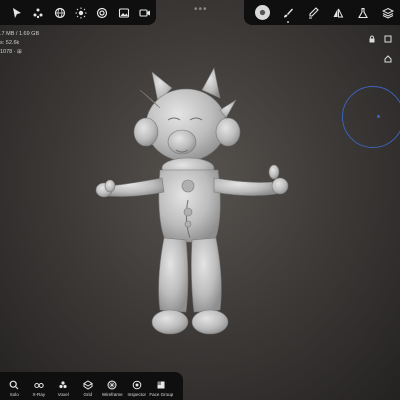 The image size is (400, 400). I want to click on inspector-label: Inspector, so click(136, 394).